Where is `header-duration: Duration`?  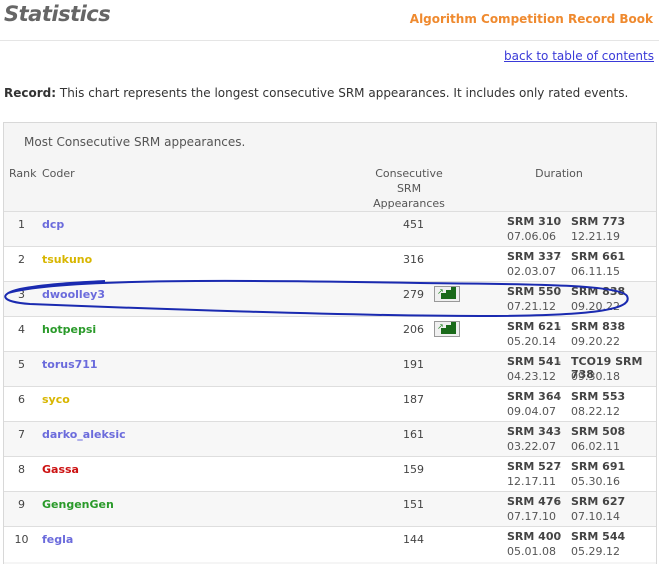 header-duration: Duration is located at coordinates (559, 173).